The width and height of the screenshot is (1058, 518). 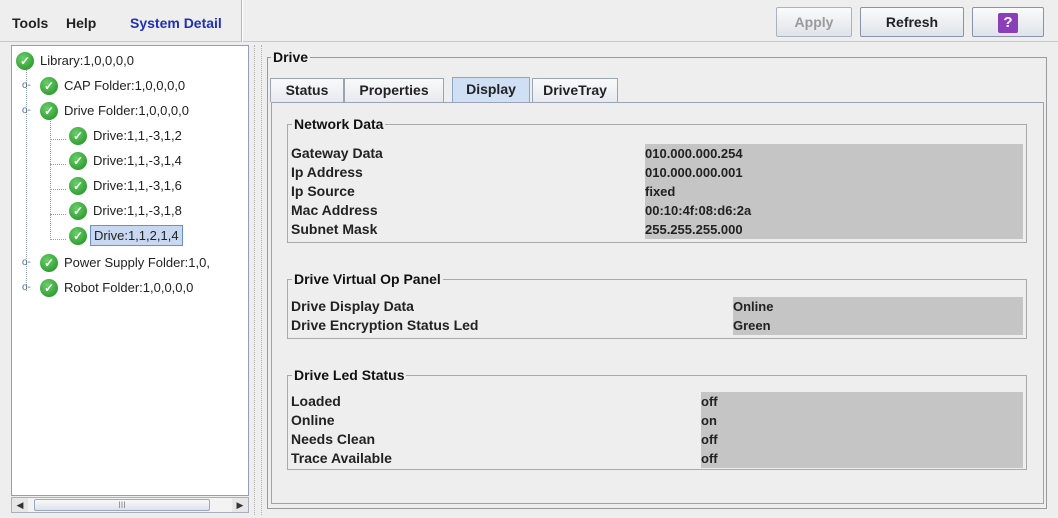 What do you see at coordinates (834, 172) in the screenshot?
I see `field-value: 010.000.000.001` at bounding box center [834, 172].